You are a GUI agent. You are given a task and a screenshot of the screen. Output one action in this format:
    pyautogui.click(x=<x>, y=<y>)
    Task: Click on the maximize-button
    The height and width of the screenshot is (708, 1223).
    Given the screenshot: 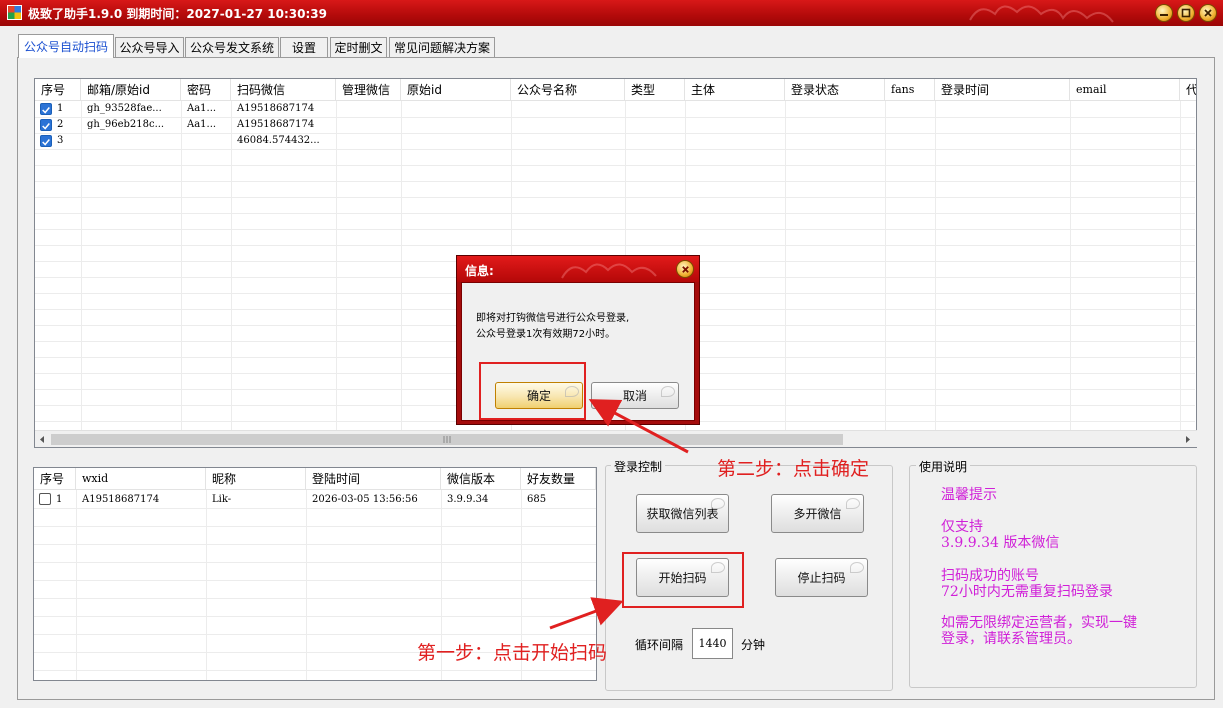 What is the action you would take?
    pyautogui.click(x=1186, y=13)
    